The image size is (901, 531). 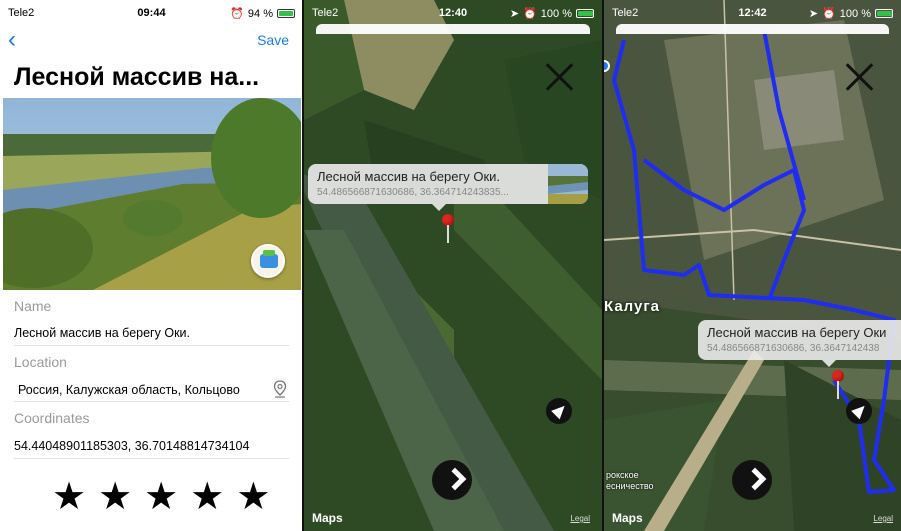 What do you see at coordinates (630, 486) in the screenshot?
I see `area-label-line: есничество` at bounding box center [630, 486].